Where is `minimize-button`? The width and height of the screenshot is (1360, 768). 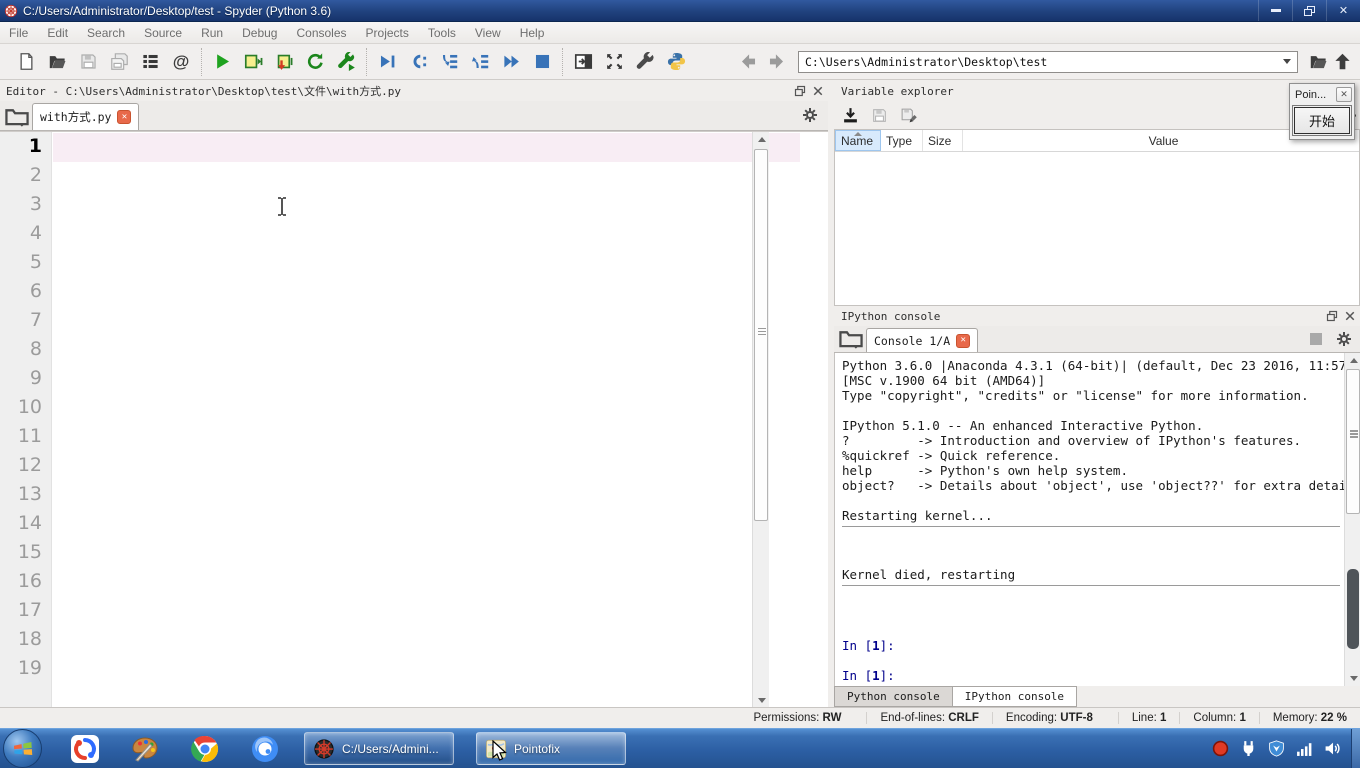
minimize-button is located at coordinates (1275, 10).